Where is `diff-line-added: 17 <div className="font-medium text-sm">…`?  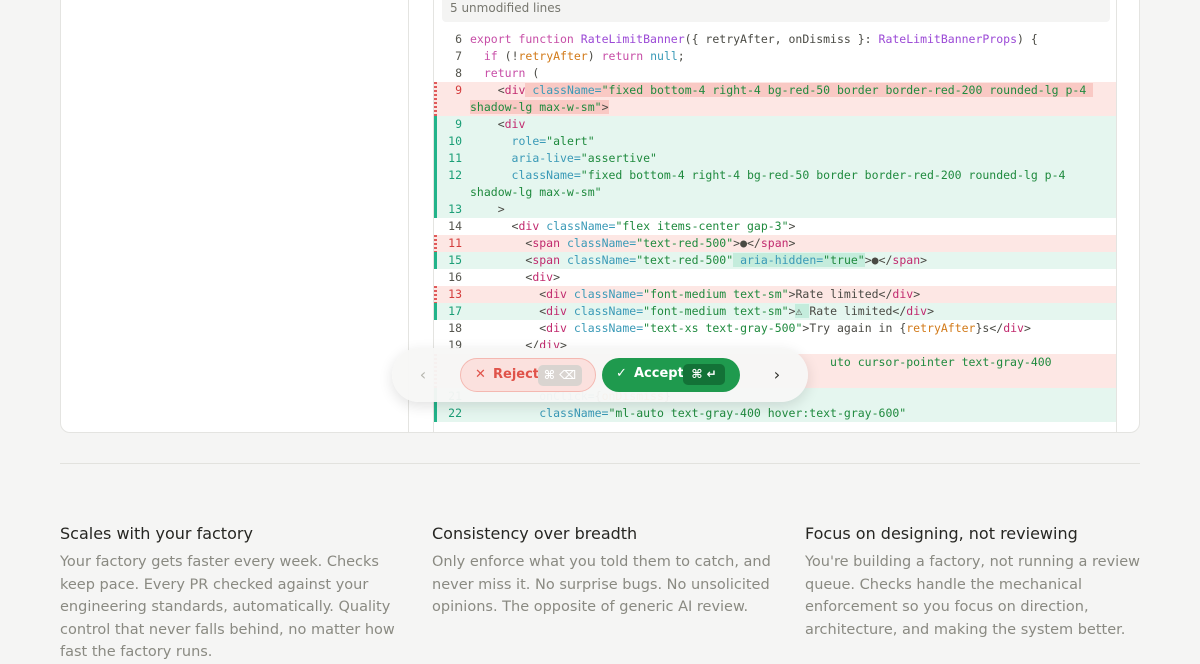 diff-line-added: 17 <div className="font-medium text-sm">… is located at coordinates (775, 311).